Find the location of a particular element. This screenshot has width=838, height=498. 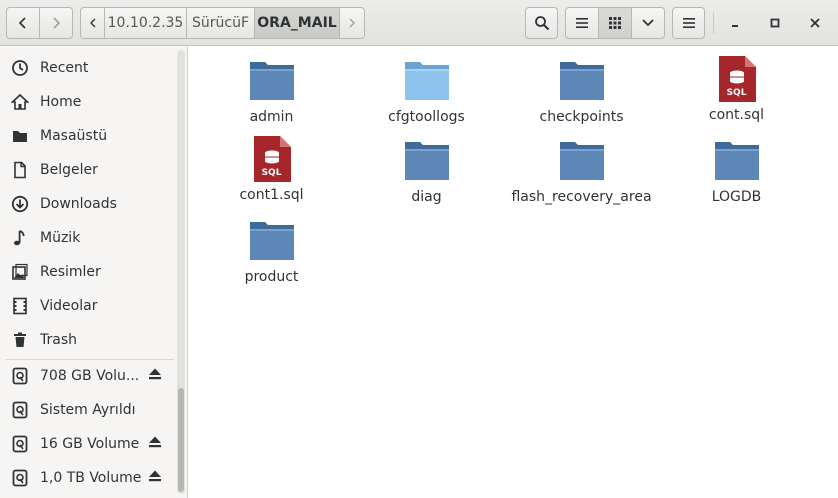

path-scroll-left-button is located at coordinates (92, 23).